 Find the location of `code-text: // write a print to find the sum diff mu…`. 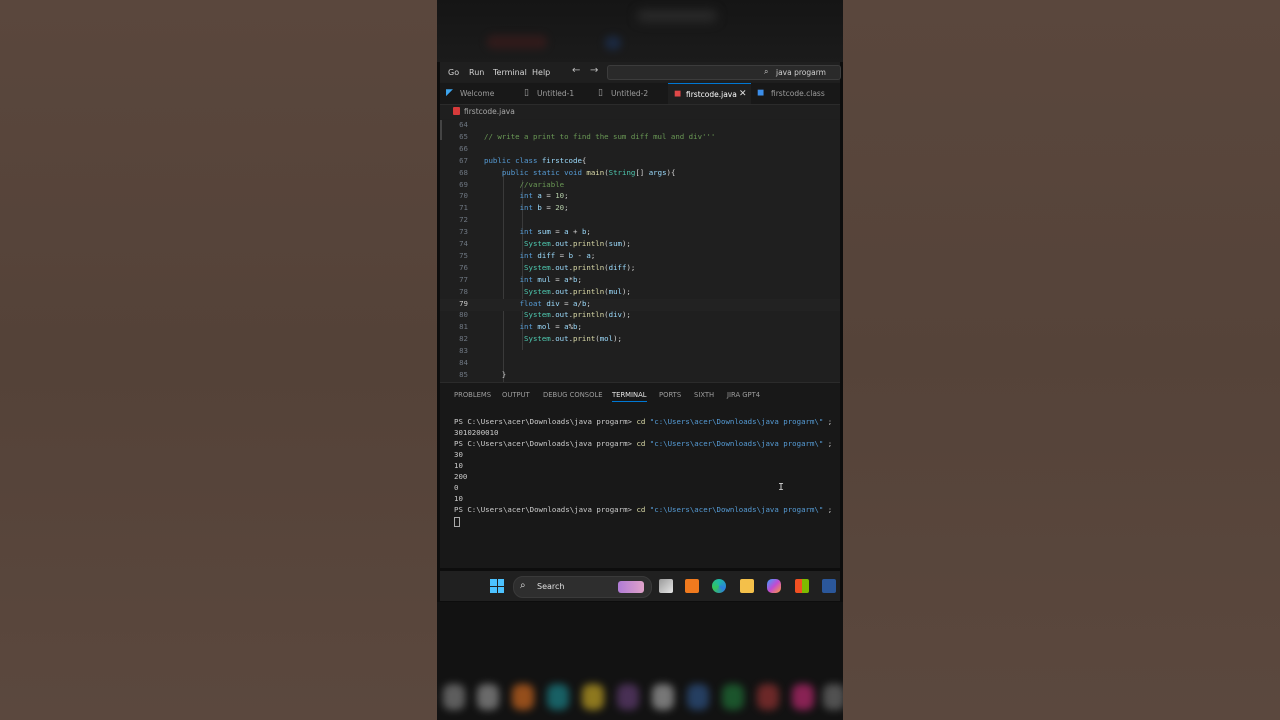

code-text: // write a print to find the sum diff mu… is located at coordinates (600, 136).